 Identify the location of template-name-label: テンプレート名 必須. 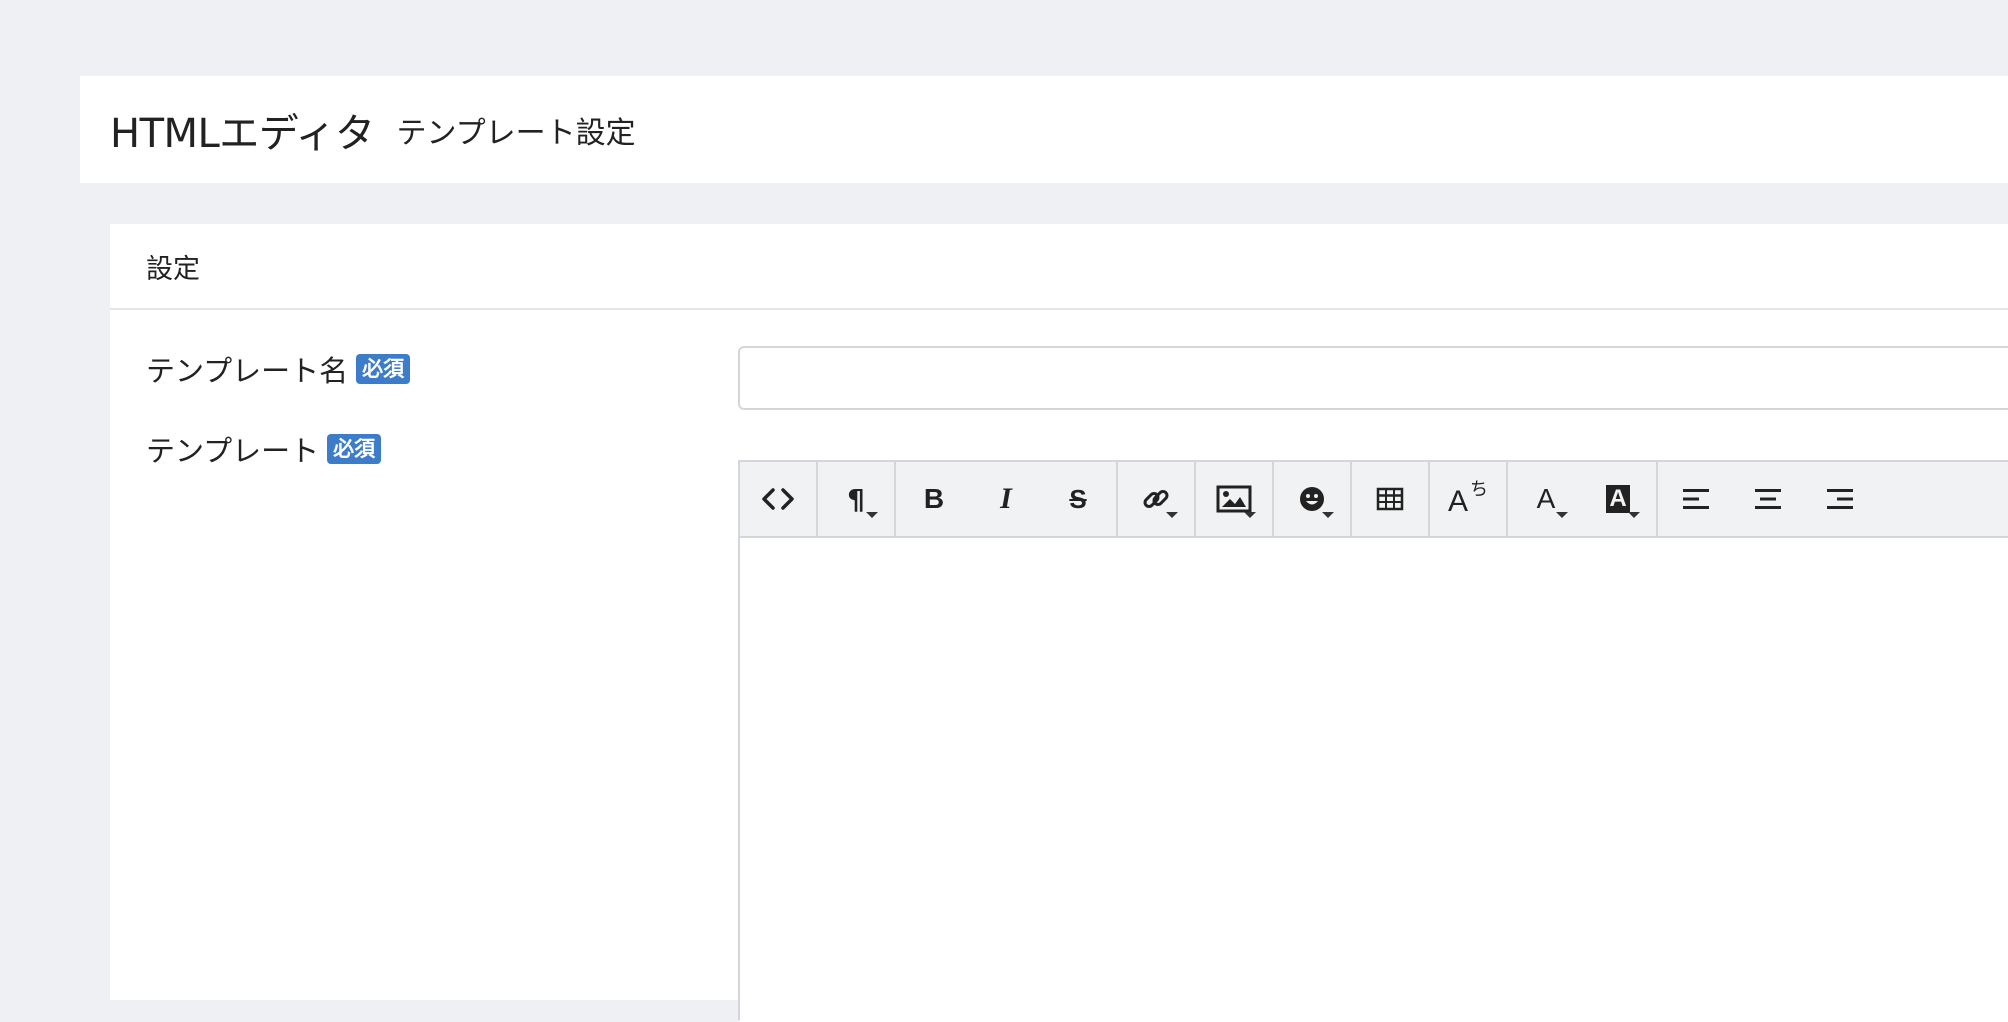
(278, 369).